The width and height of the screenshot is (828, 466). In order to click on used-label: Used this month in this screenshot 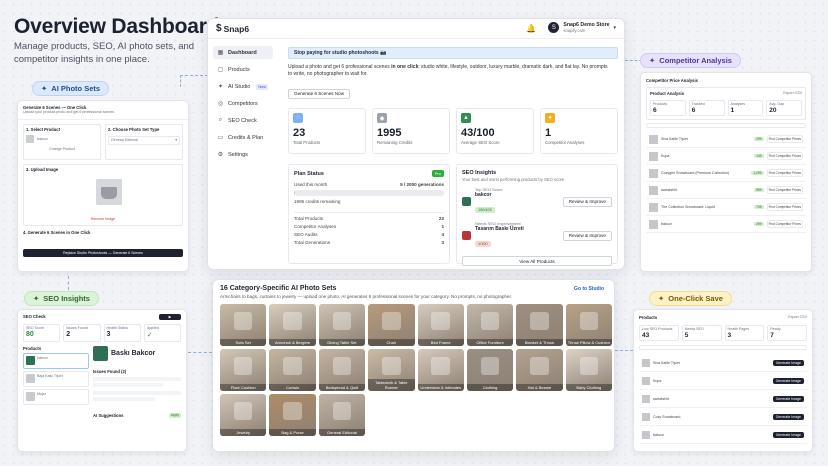, I will do `click(311, 184)`.